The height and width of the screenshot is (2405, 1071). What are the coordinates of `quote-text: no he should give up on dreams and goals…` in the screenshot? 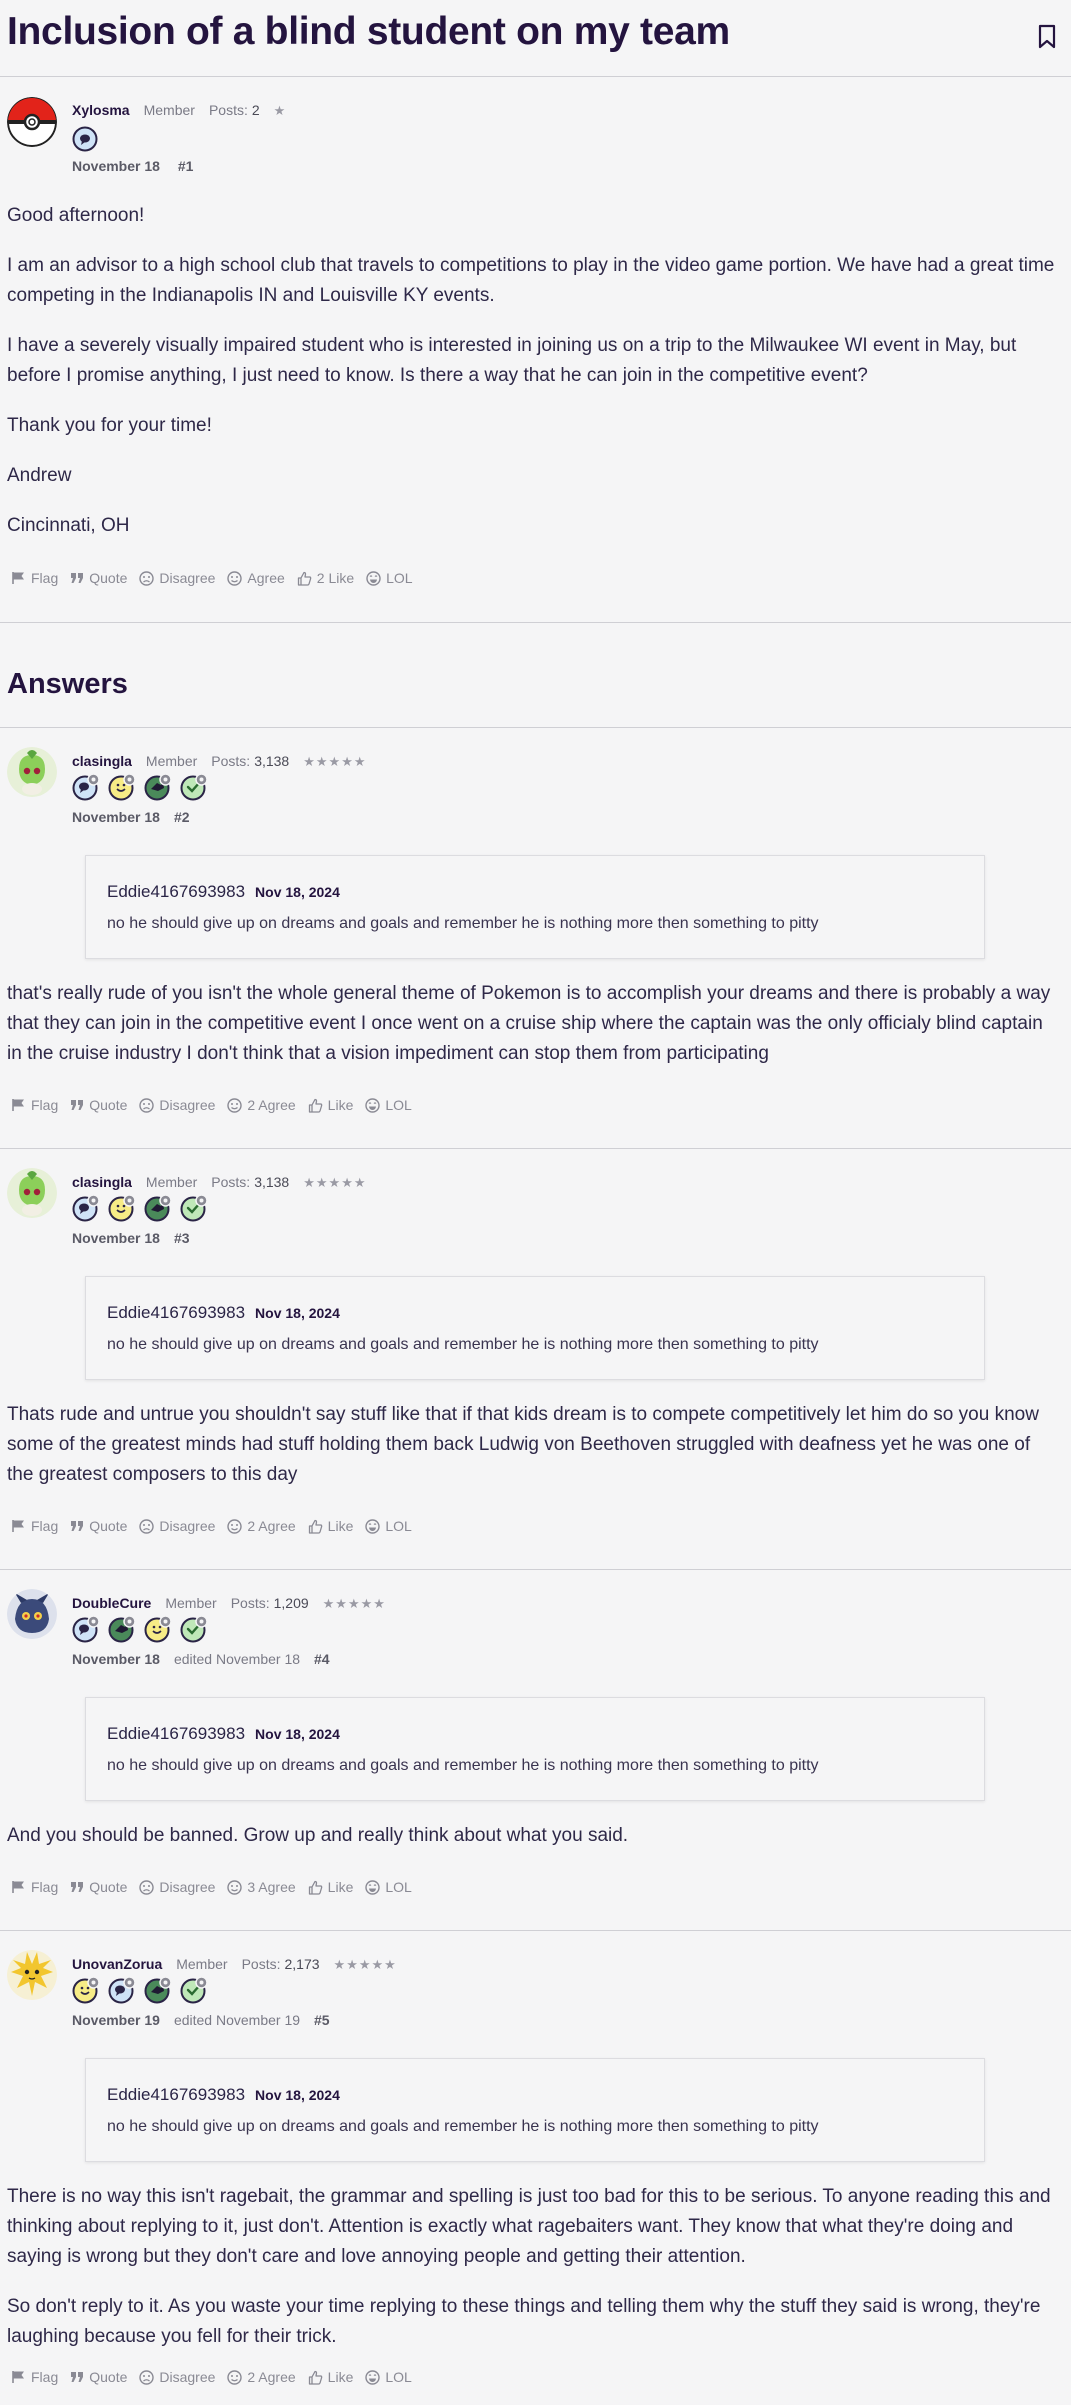 It's located at (463, 923).